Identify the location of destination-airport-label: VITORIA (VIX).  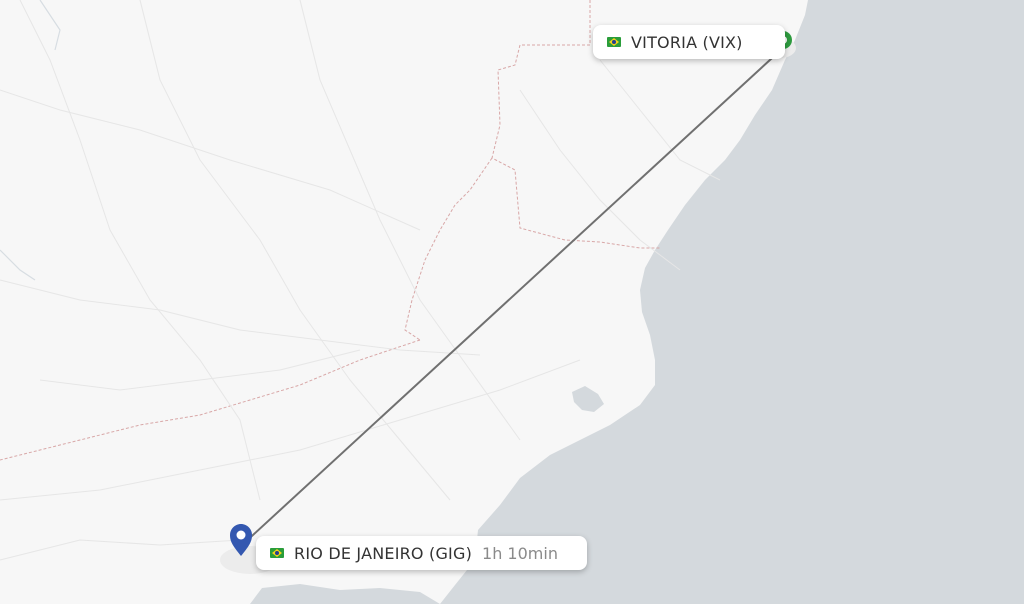
(689, 42).